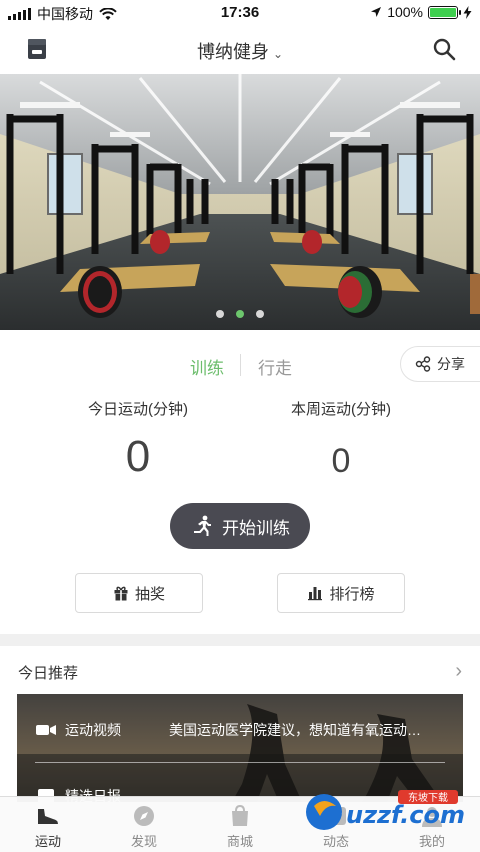 Image resolution: width=480 pixels, height=852 pixels. Describe the element at coordinates (467, 12) in the screenshot. I see `charging-icon` at that location.